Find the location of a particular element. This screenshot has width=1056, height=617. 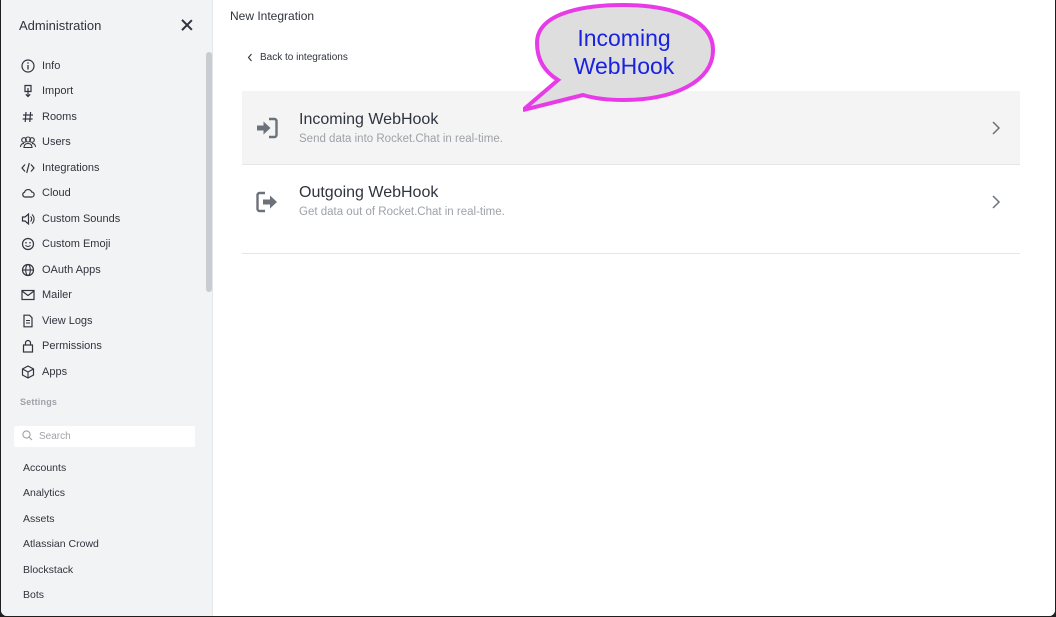

settings-item-atlassian-crowd: Atlassian Crowd is located at coordinates (113, 545).